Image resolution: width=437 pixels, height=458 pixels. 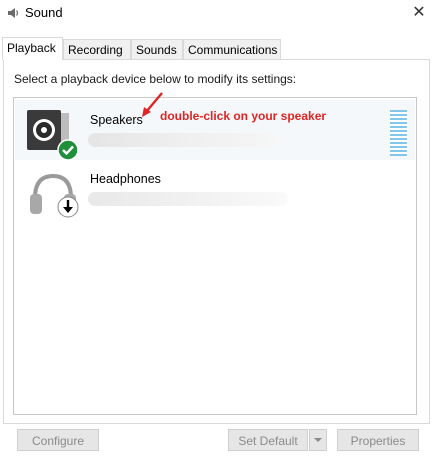 What do you see at coordinates (218, 14) in the screenshot?
I see `title-bar: Sound ✕` at bounding box center [218, 14].